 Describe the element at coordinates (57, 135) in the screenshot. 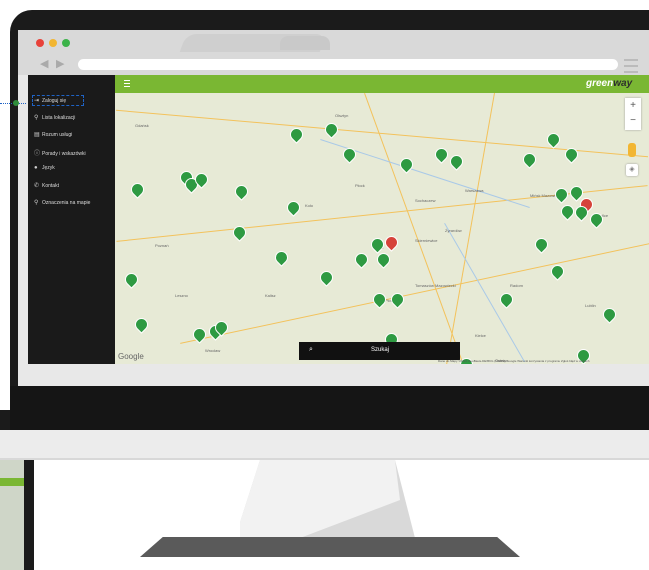

I see `sidebar-item-label: Rozum usługi` at that location.